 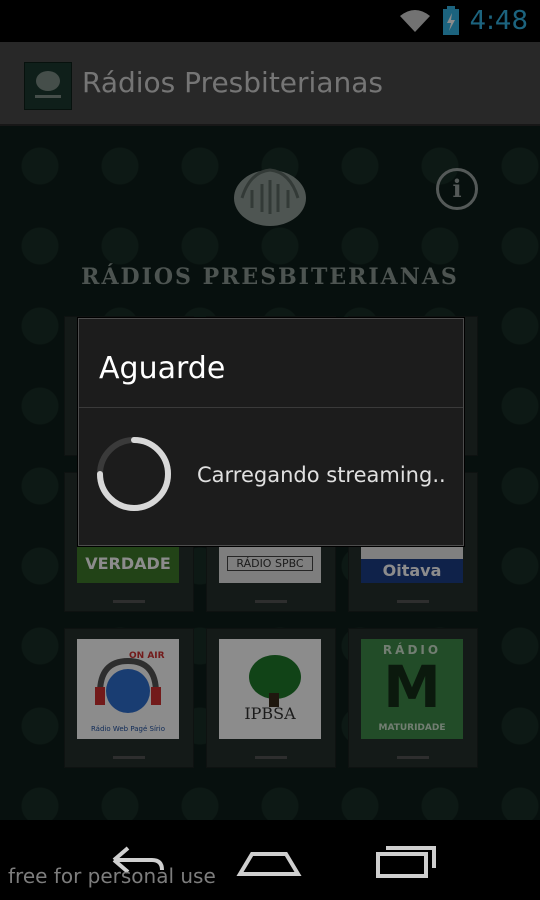 I want to click on navigation-bar, so click(x=270, y=860).